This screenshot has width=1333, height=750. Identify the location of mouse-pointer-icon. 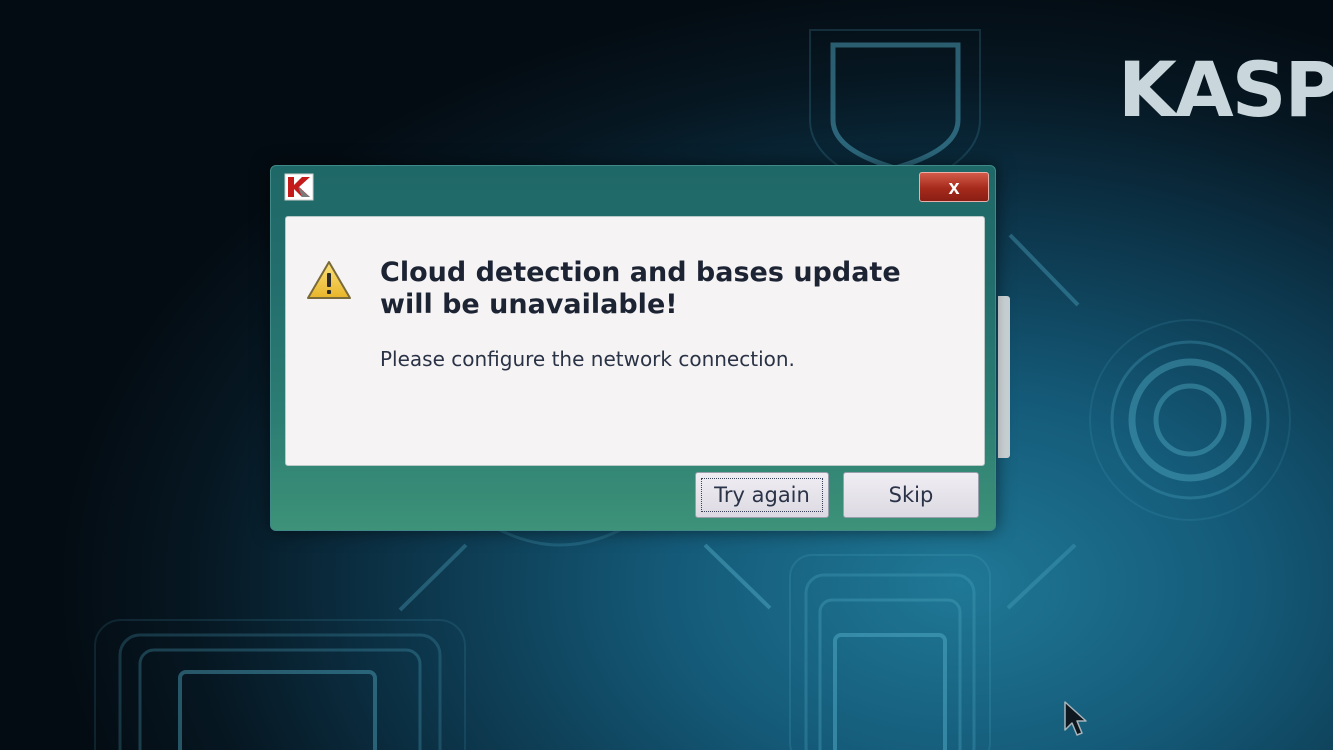
(1075, 718).